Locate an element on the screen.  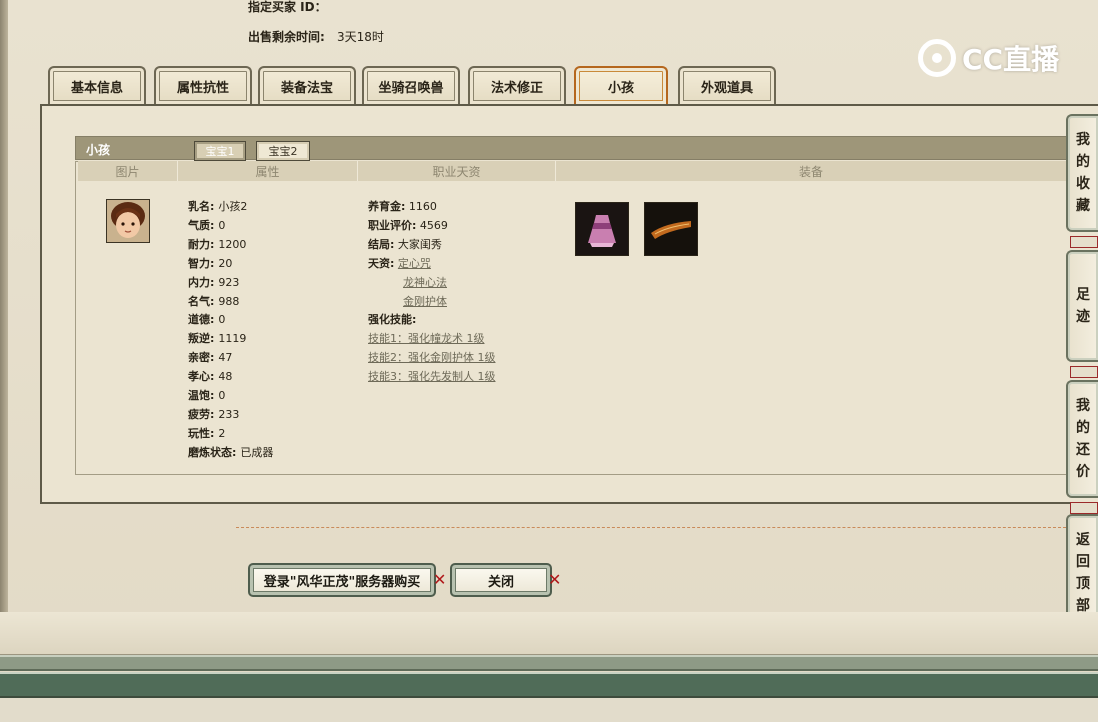
talent-row-yangyujin: 养育金: 1160 is located at coordinates (432, 207).